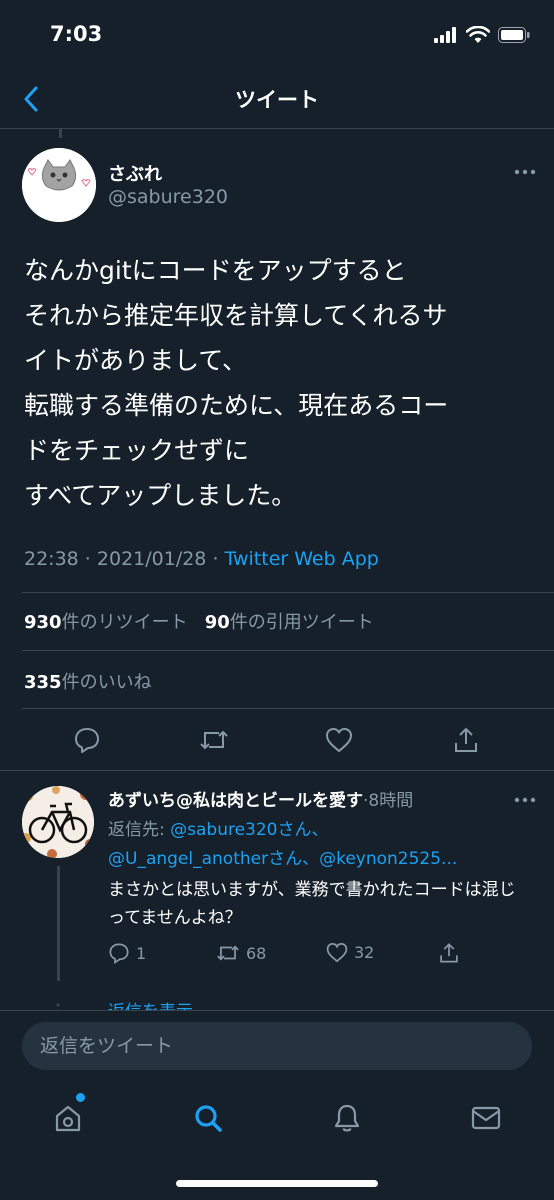 This screenshot has width=554, height=1200. I want to click on retweets-link: 930件のリツイート, so click(106, 622).